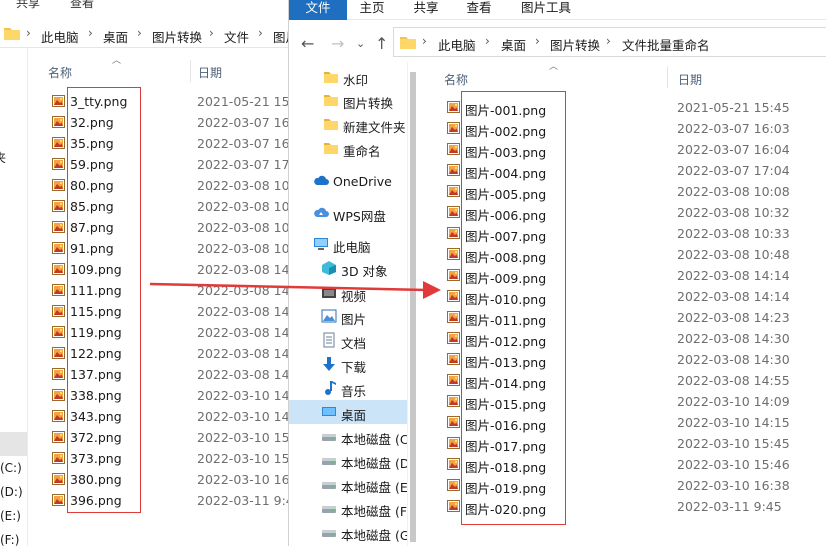 The image size is (826, 546). Describe the element at coordinates (3, 157) in the screenshot. I see `nav-item-folder-partial: 夹` at that location.